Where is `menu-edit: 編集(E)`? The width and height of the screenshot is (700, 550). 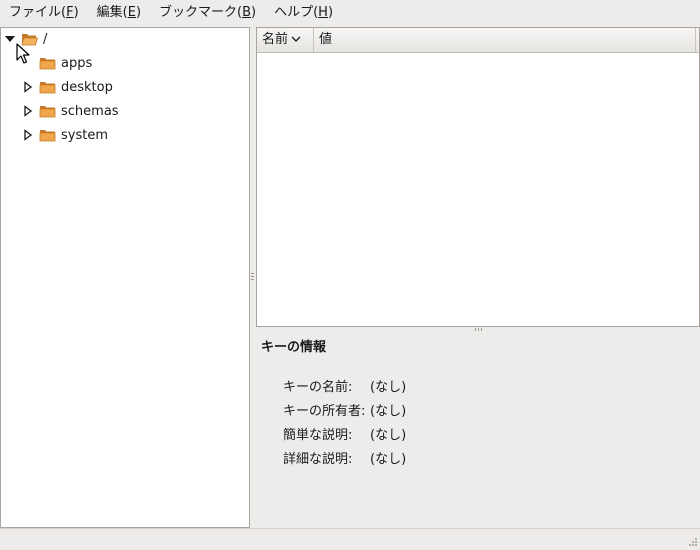 menu-edit: 編集(E) is located at coordinates (119, 13).